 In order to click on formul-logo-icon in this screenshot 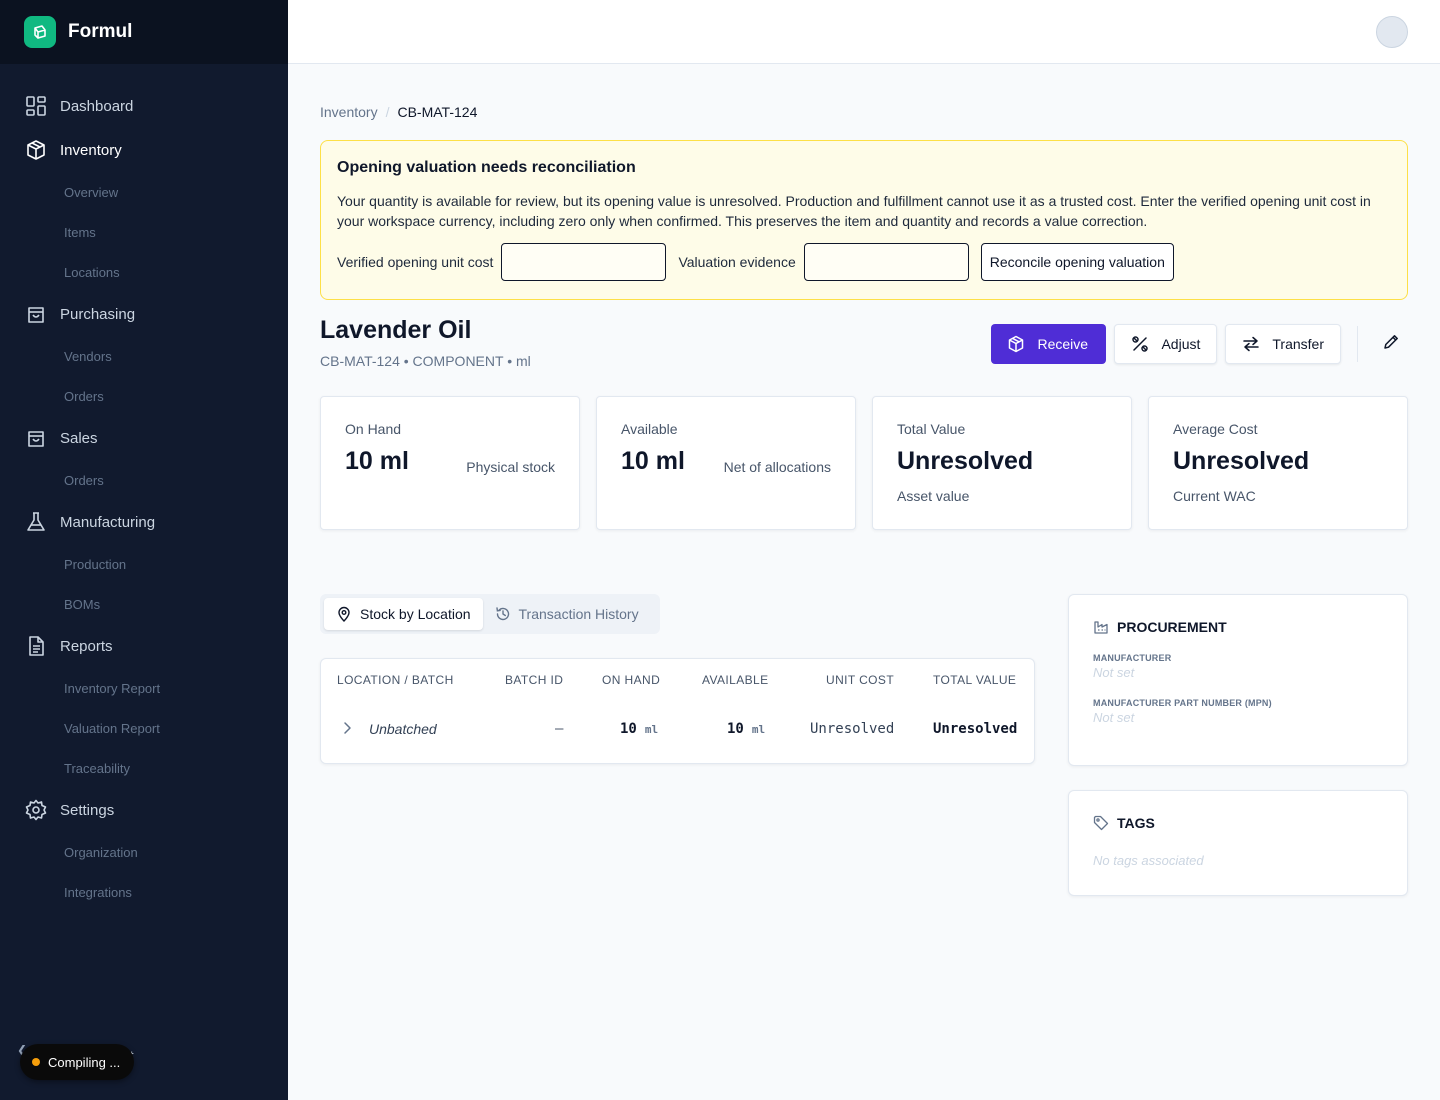, I will do `click(40, 32)`.